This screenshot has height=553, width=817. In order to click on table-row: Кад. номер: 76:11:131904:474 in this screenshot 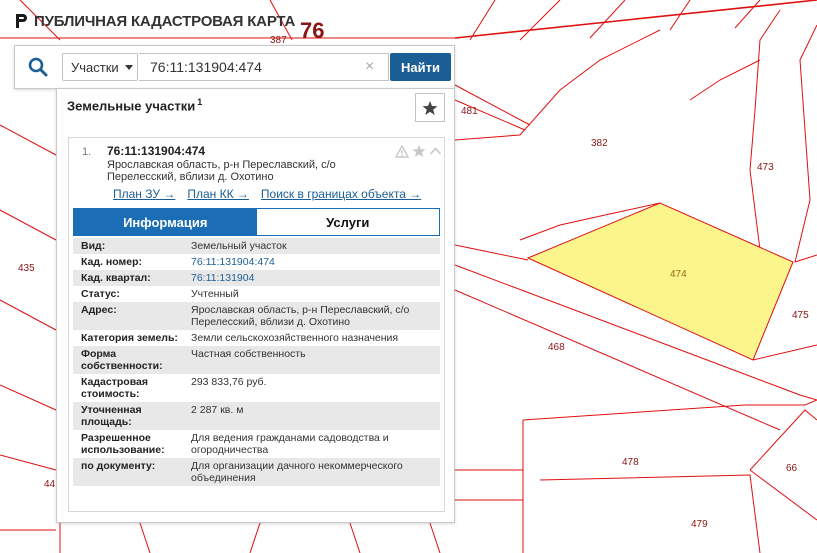, I will do `click(256, 262)`.